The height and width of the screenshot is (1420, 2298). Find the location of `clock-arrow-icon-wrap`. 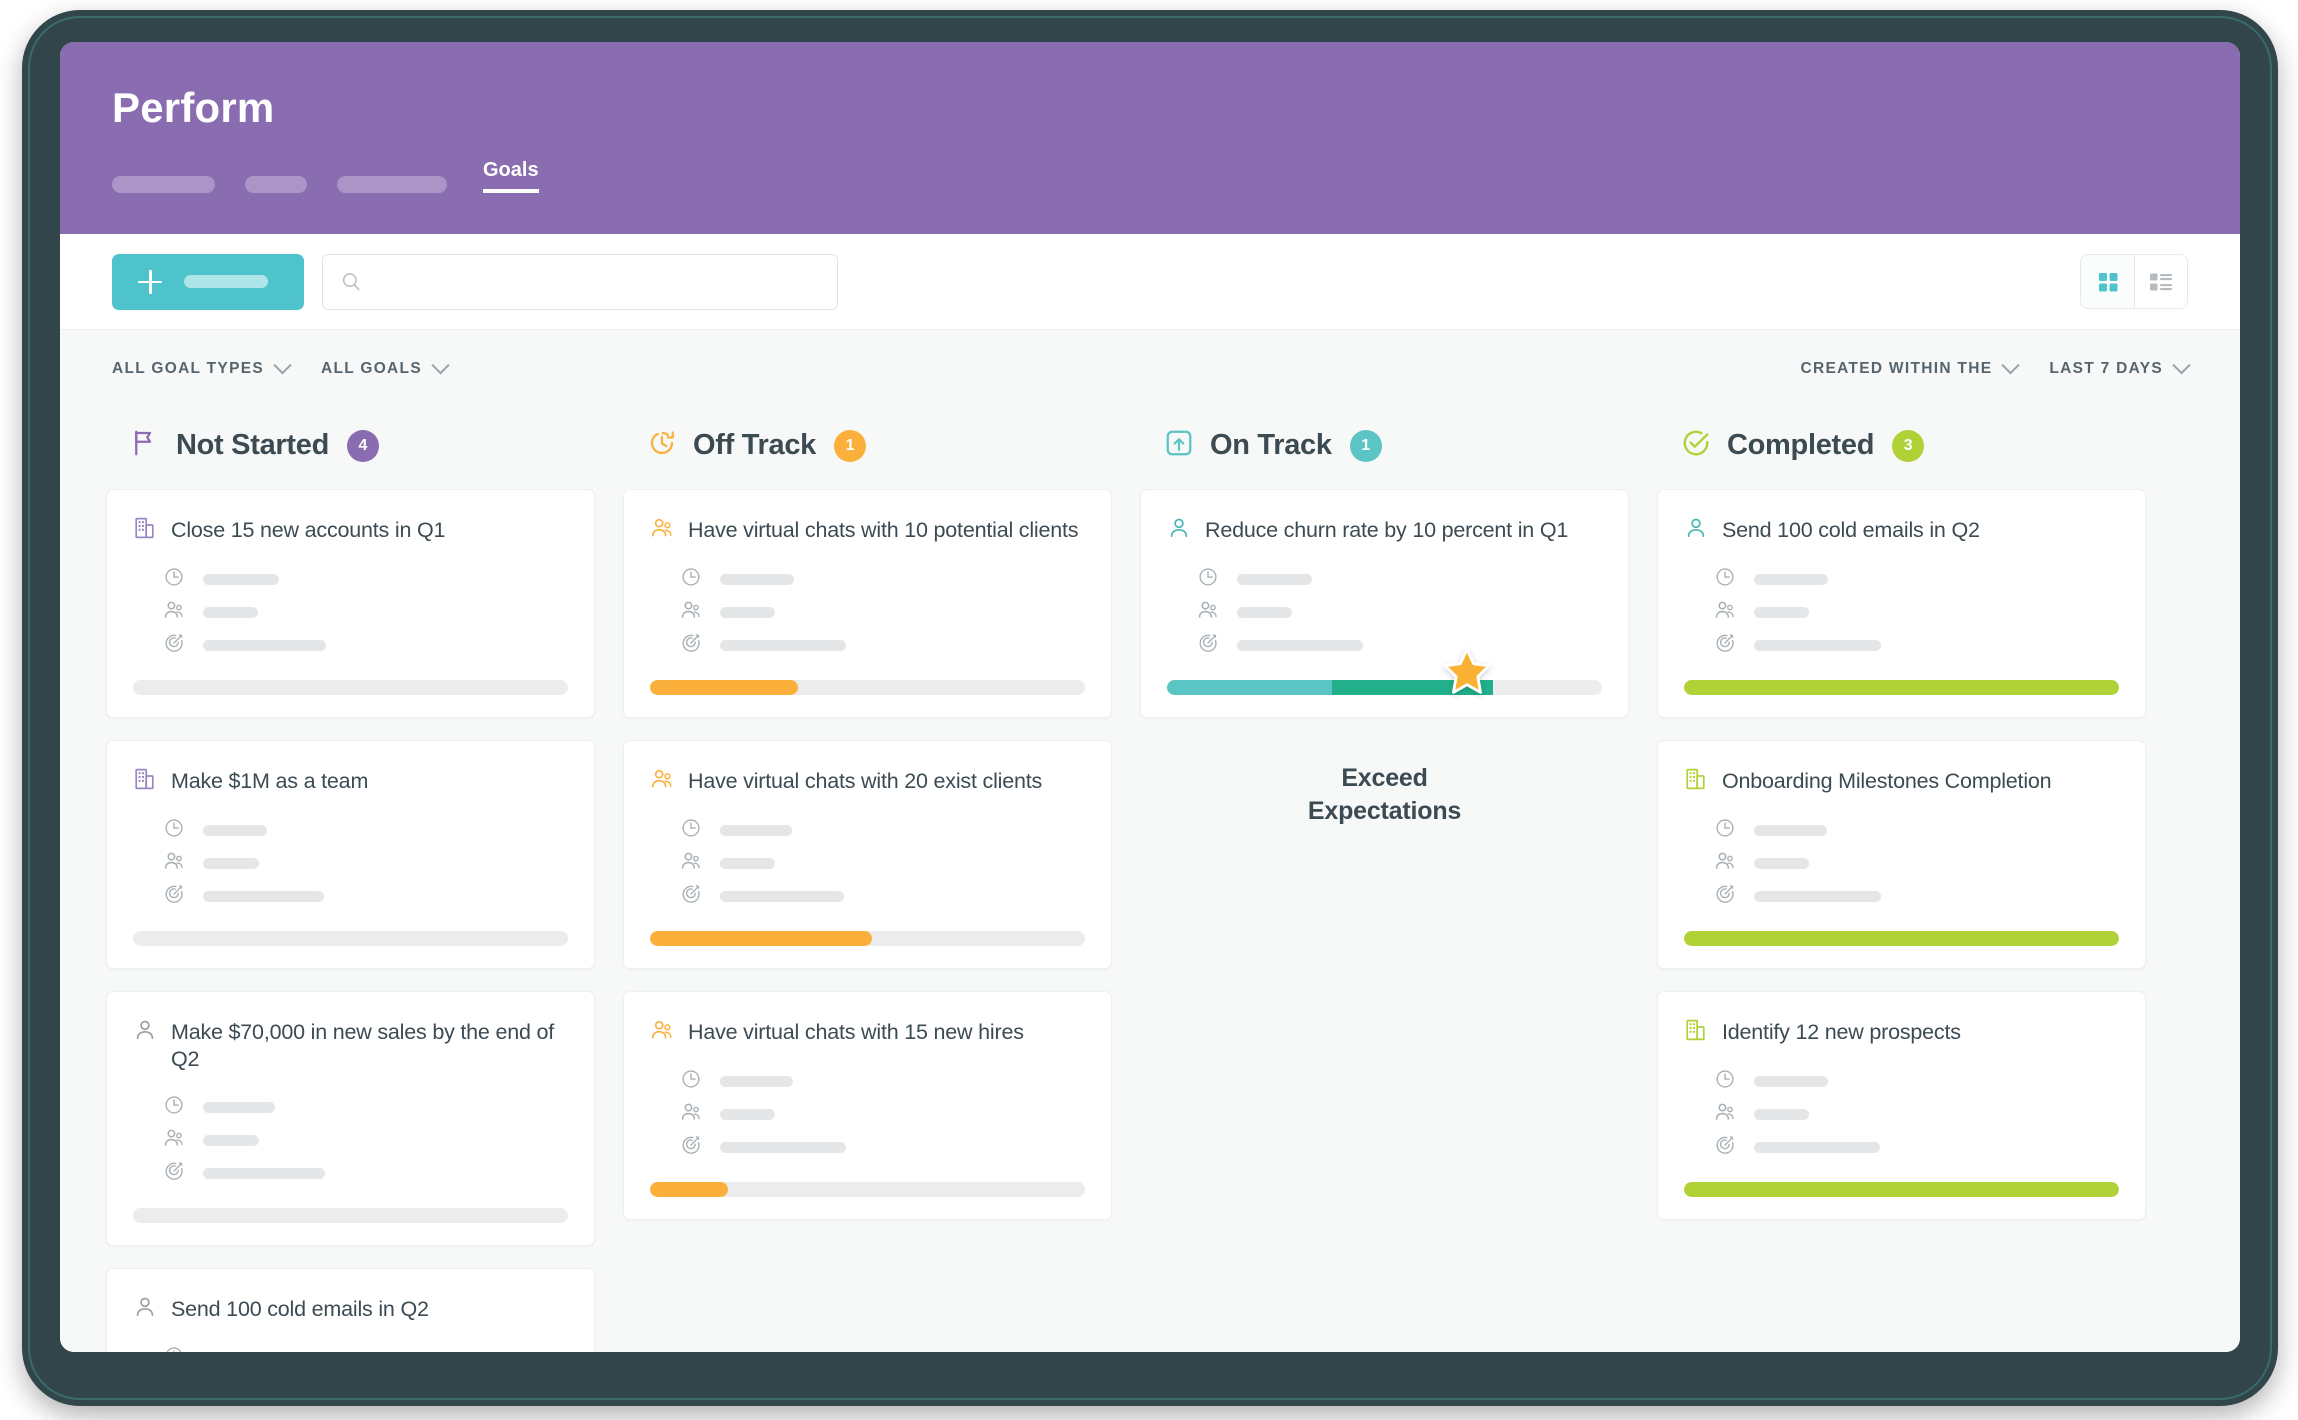

clock-arrow-icon-wrap is located at coordinates (662, 445).